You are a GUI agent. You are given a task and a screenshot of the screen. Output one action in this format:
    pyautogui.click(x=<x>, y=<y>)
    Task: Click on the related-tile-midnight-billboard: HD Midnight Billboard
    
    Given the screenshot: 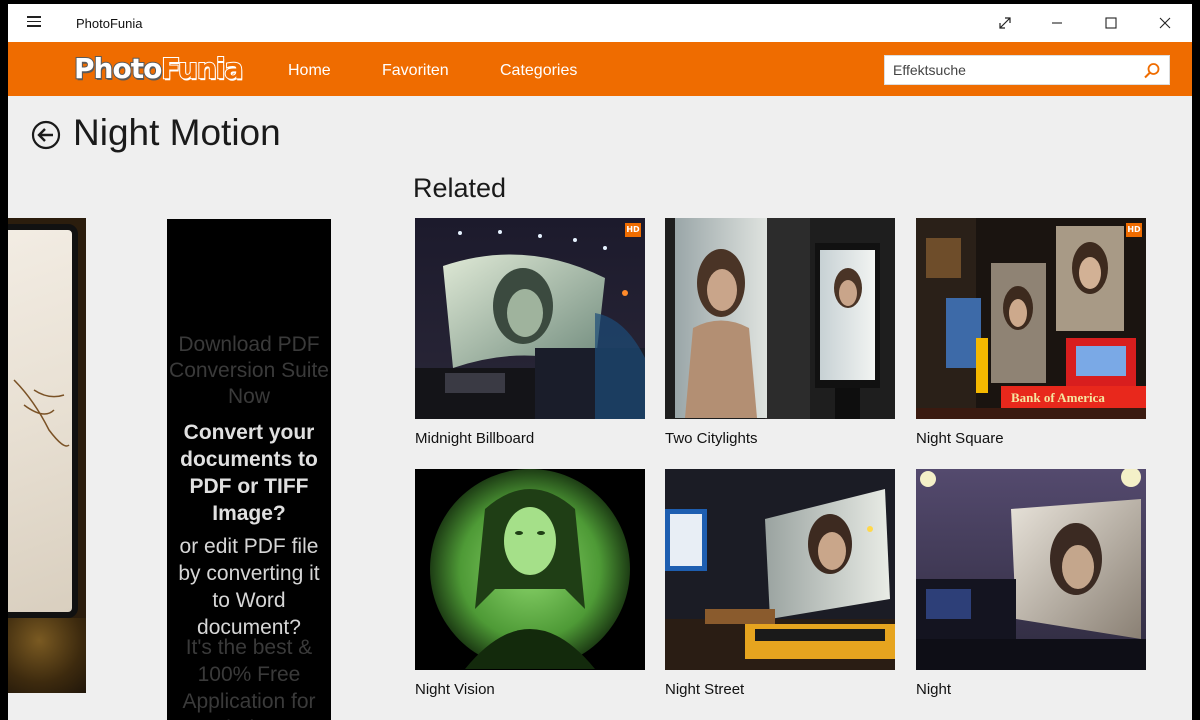 What is the action you would take?
    pyautogui.click(x=530, y=332)
    